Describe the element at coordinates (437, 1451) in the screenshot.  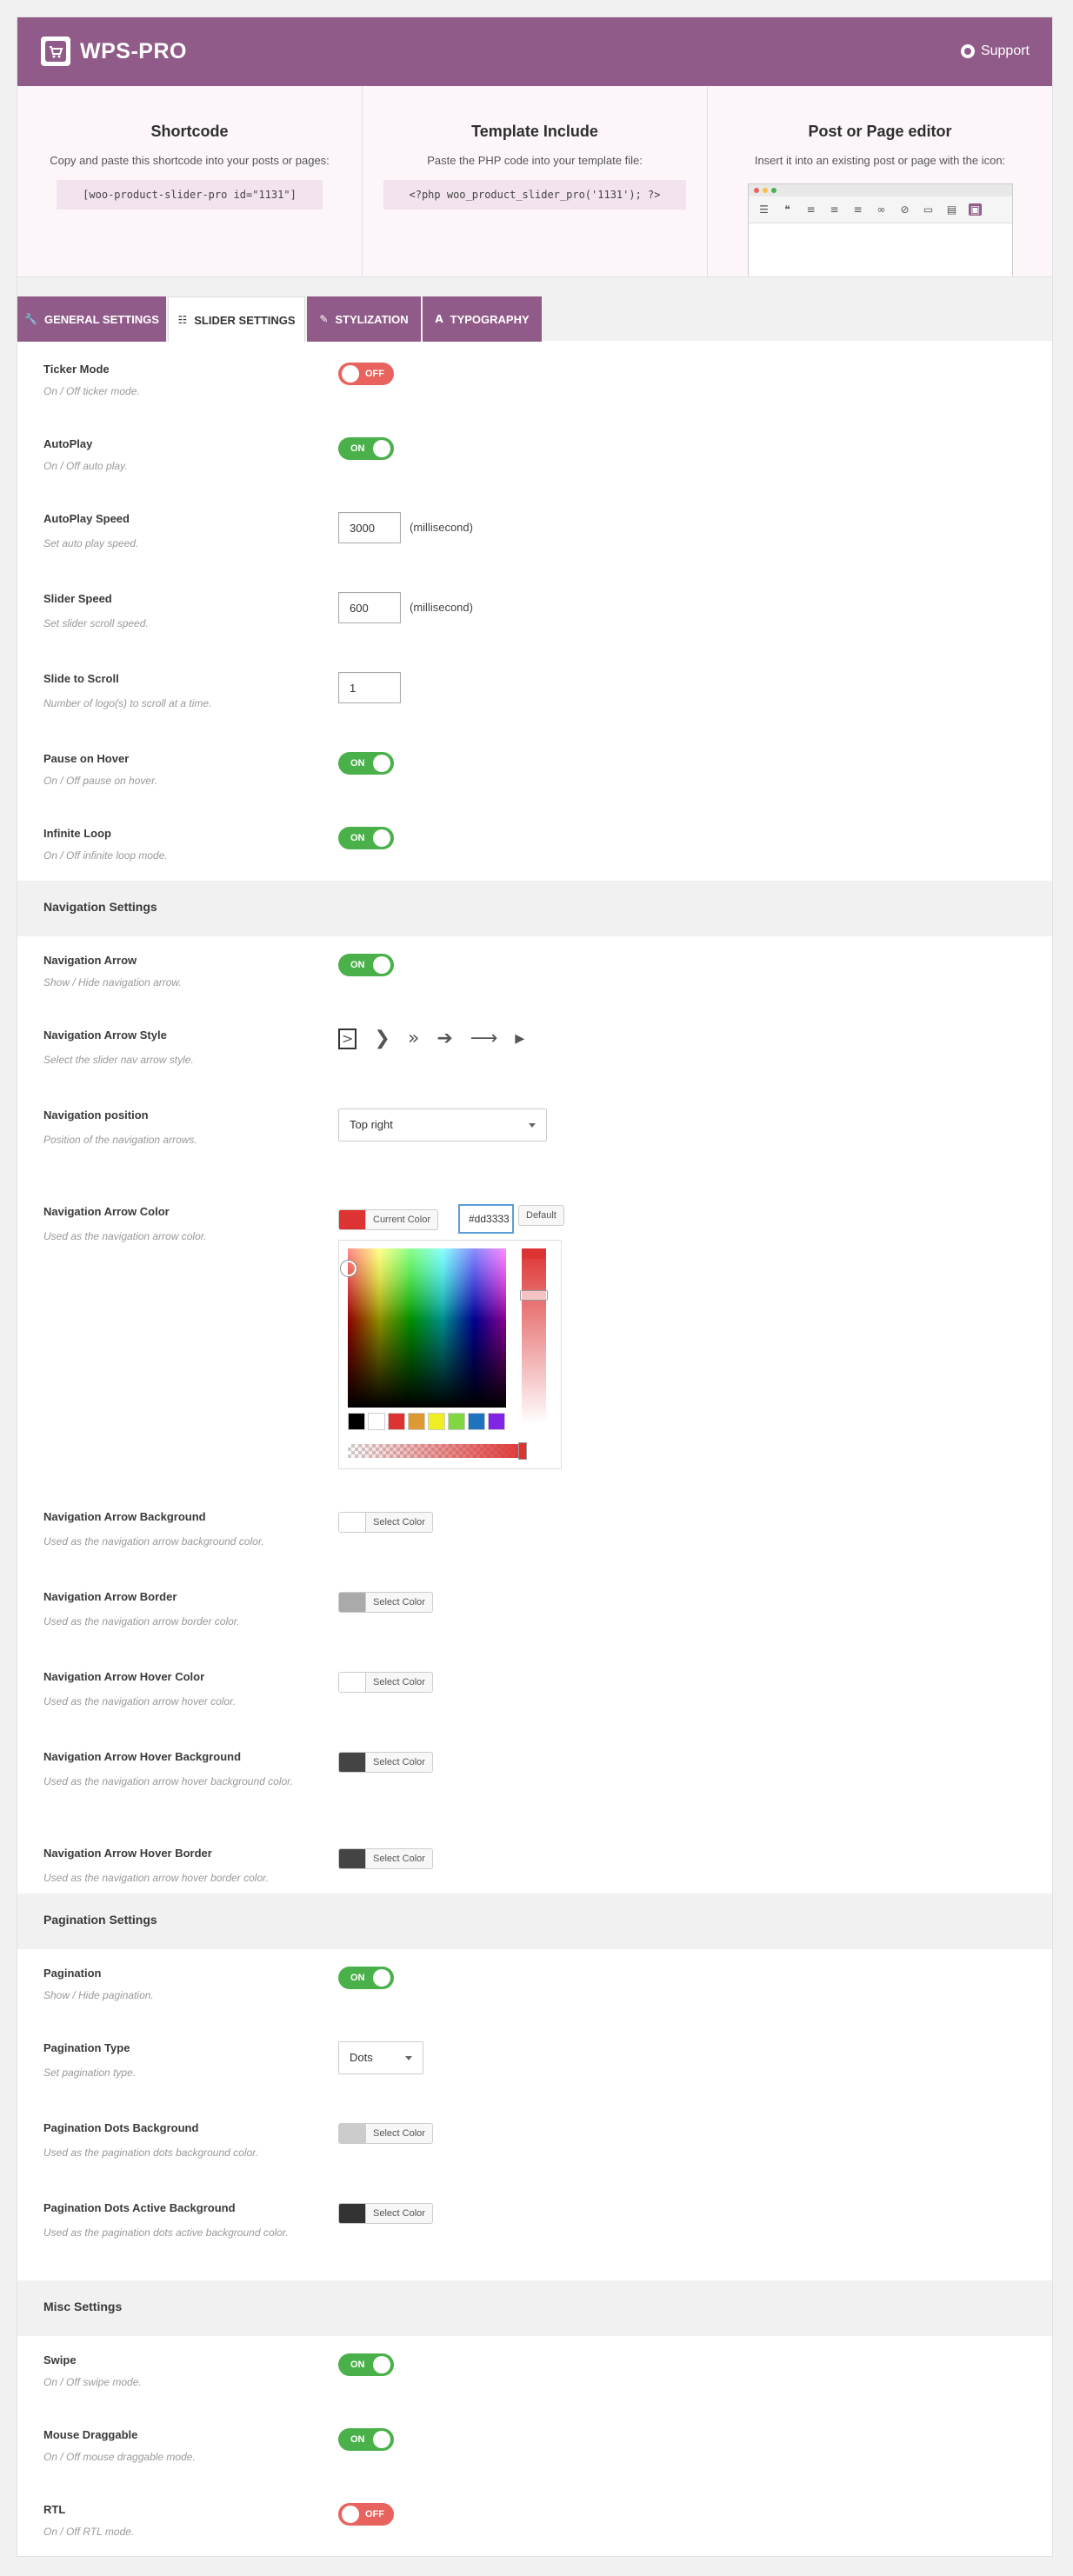
I see `alpha-slider` at that location.